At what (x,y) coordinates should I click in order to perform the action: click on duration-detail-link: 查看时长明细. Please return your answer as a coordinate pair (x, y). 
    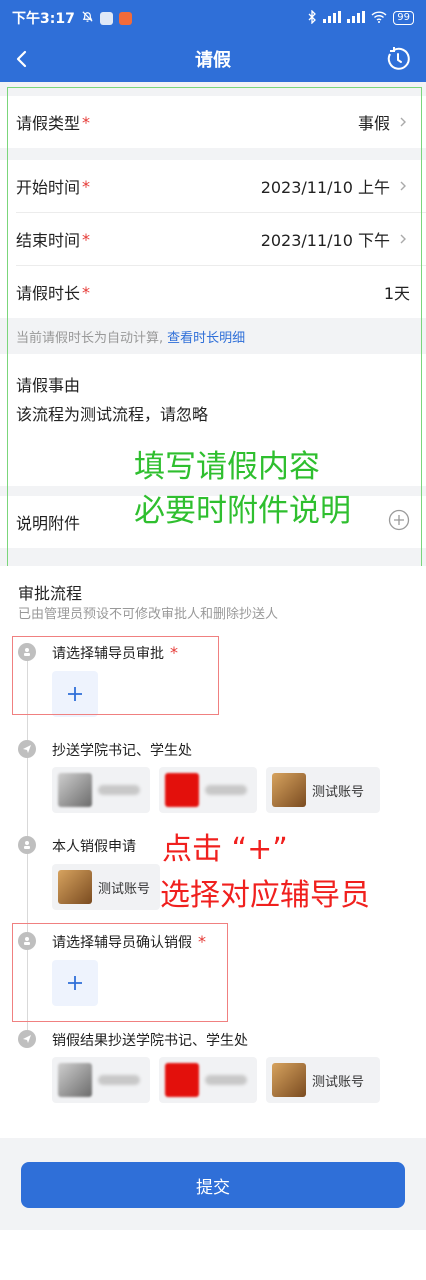
    Looking at the image, I should click on (206, 336).